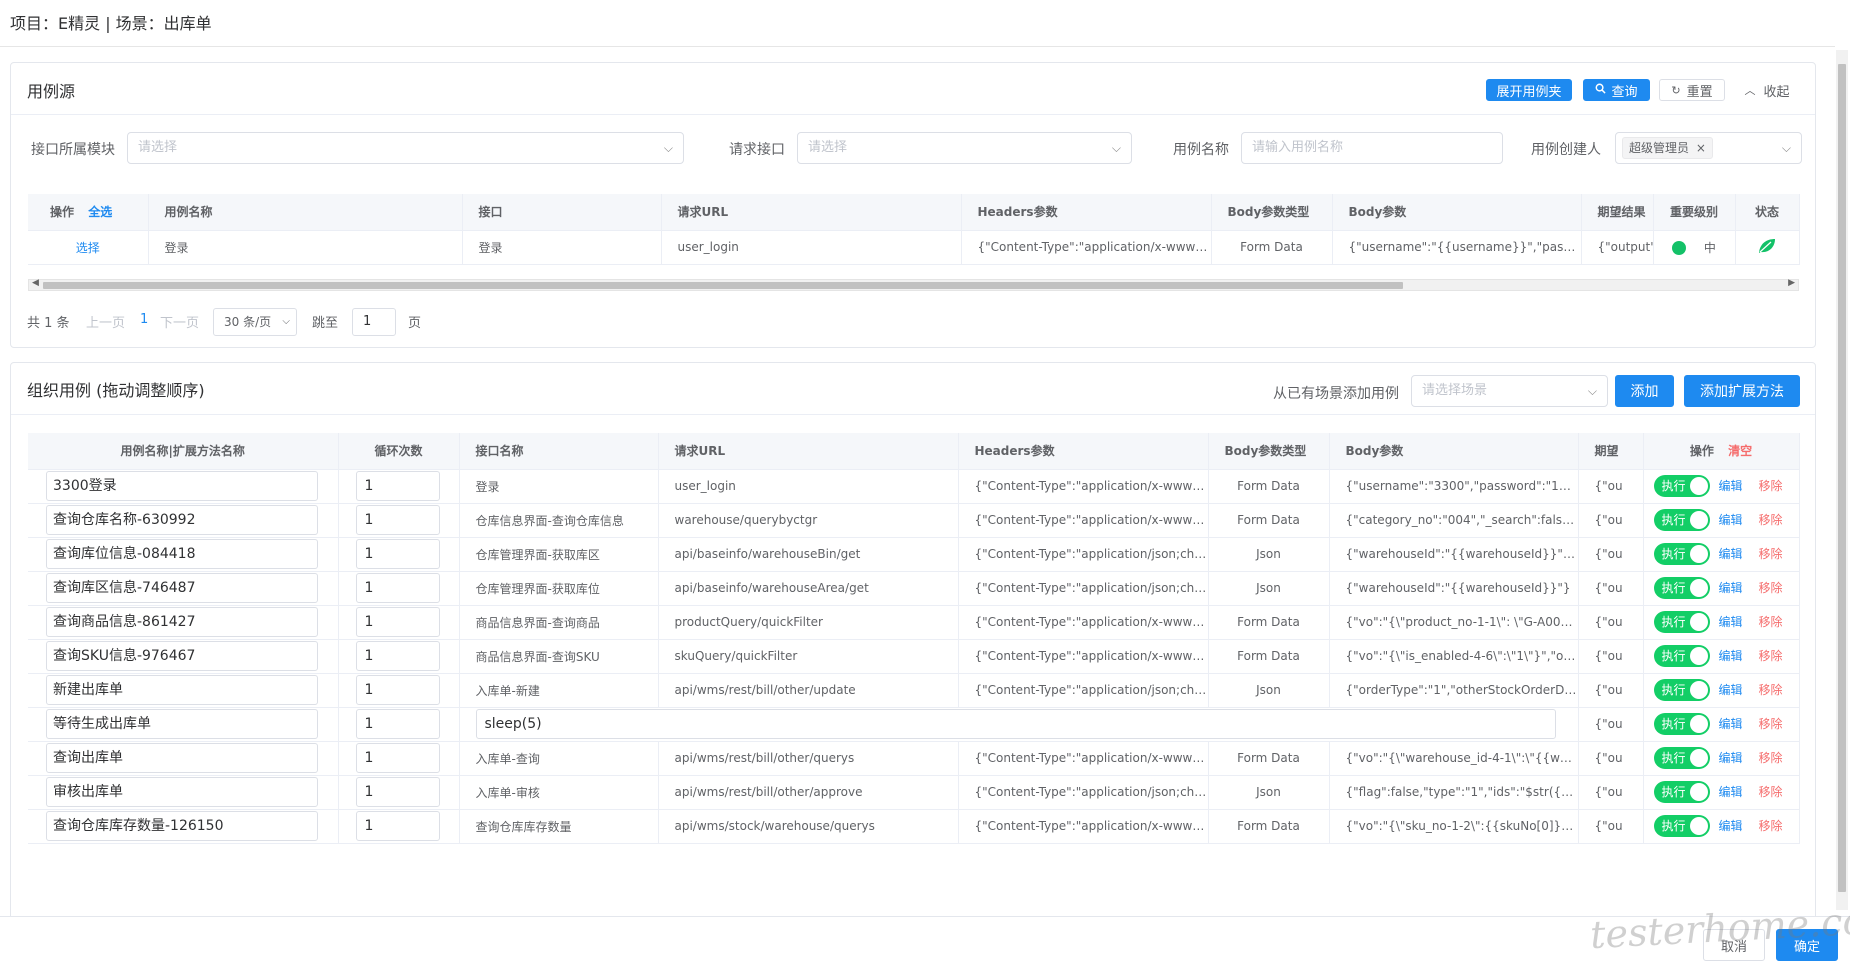  I want to click on scene-placeholder: 请选择场景, so click(1455, 390).